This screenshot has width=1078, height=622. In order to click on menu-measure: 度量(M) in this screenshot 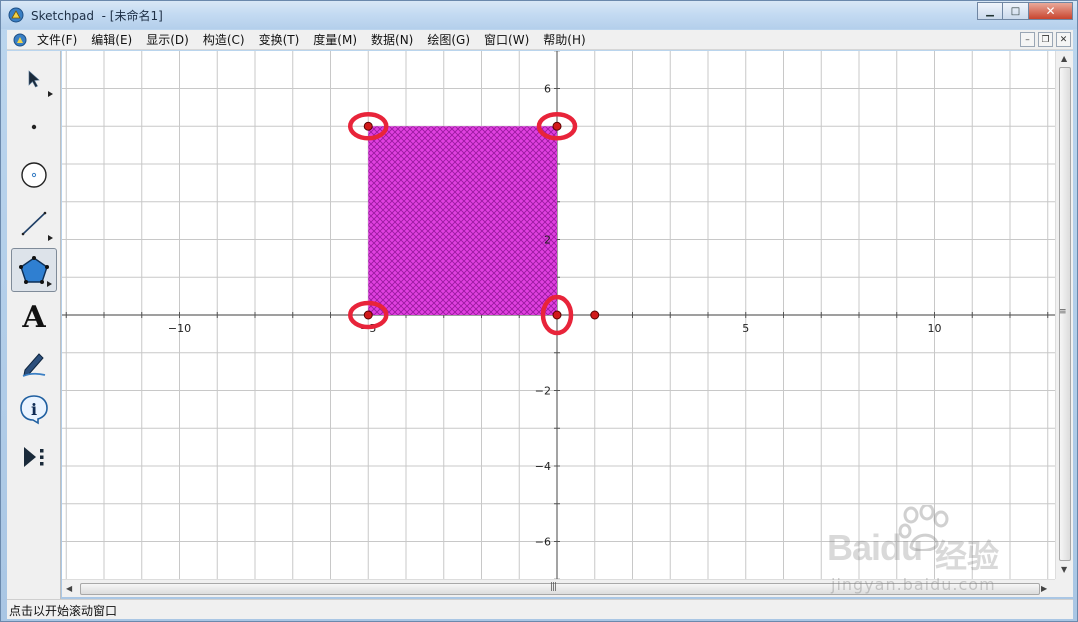, I will do `click(338, 40)`.